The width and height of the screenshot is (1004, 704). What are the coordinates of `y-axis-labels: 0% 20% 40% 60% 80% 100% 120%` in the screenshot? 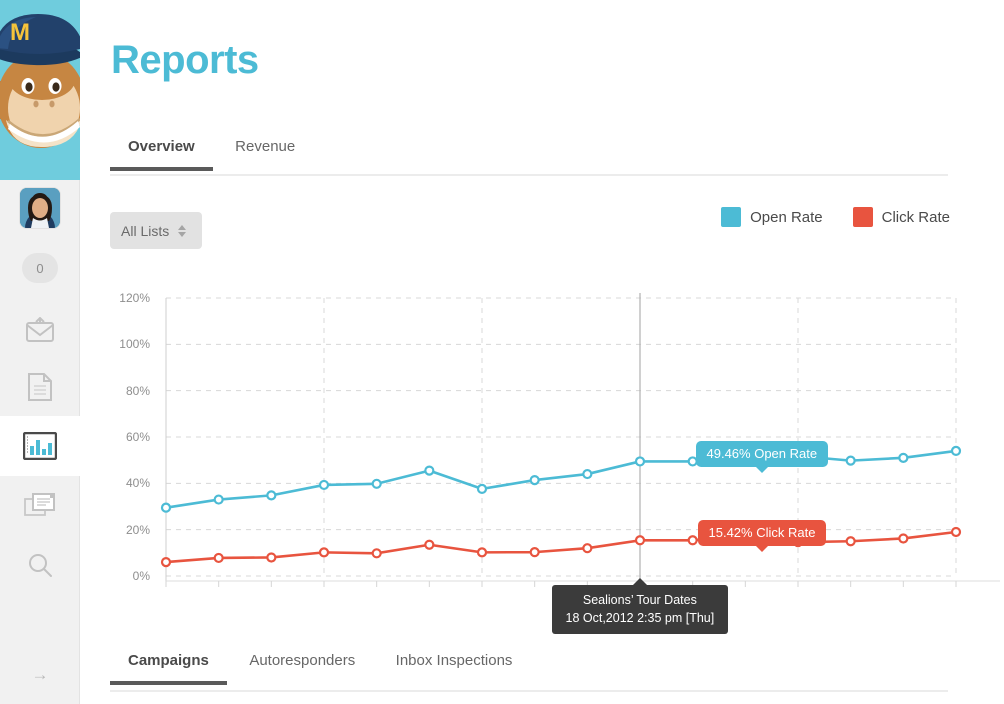 It's located at (126, 352).